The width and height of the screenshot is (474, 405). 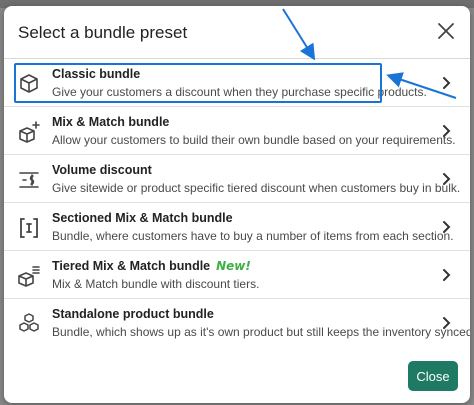 What do you see at coordinates (29, 324) in the screenshot?
I see `stacked-boxes-icon` at bounding box center [29, 324].